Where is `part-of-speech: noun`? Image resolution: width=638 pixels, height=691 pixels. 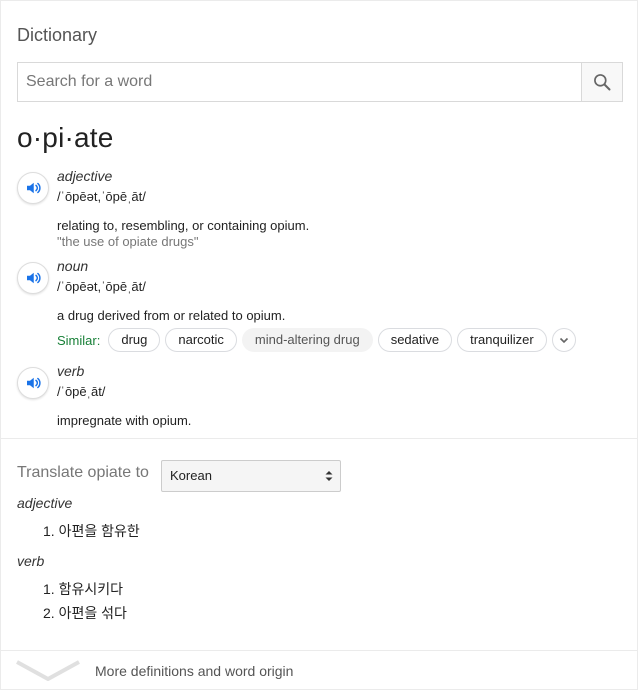
part-of-speech: noun is located at coordinates (73, 266).